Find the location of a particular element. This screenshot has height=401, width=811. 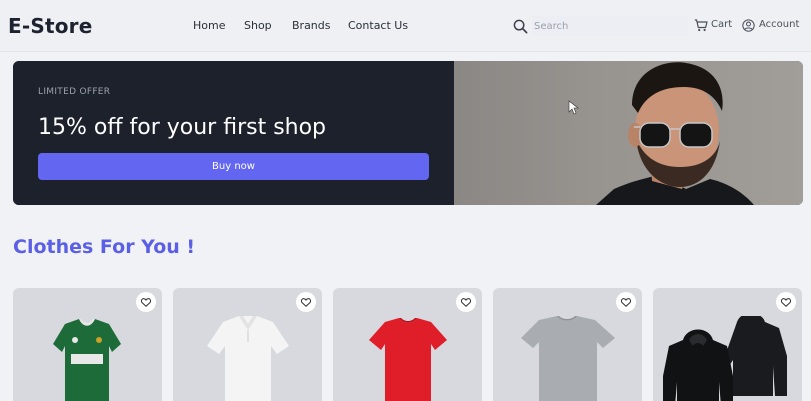

section-title: Clothes For You ! is located at coordinates (104, 247).